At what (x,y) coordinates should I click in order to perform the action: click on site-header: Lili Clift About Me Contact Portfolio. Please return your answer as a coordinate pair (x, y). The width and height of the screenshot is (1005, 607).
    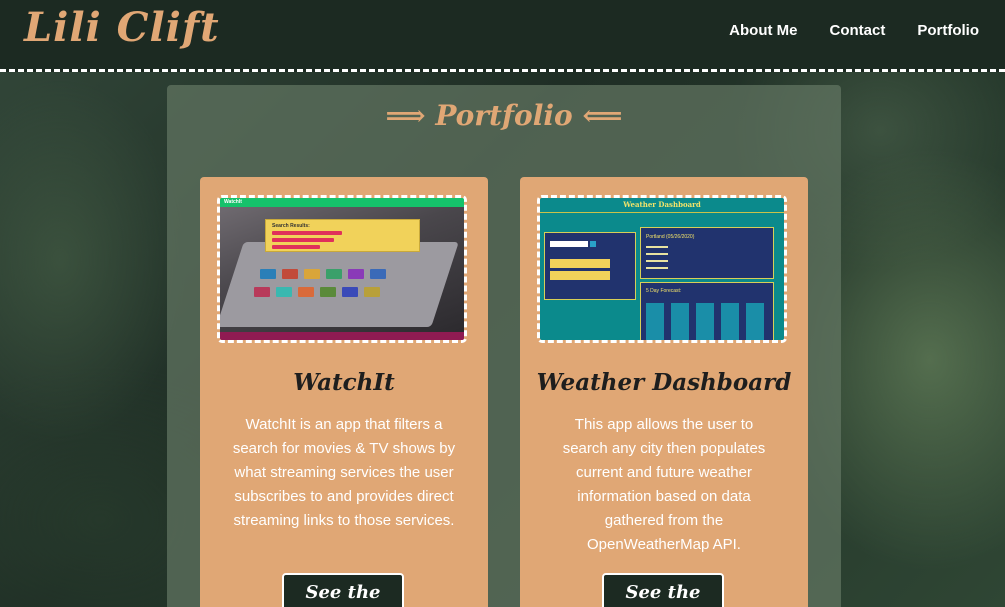
    Looking at the image, I should click on (502, 36).